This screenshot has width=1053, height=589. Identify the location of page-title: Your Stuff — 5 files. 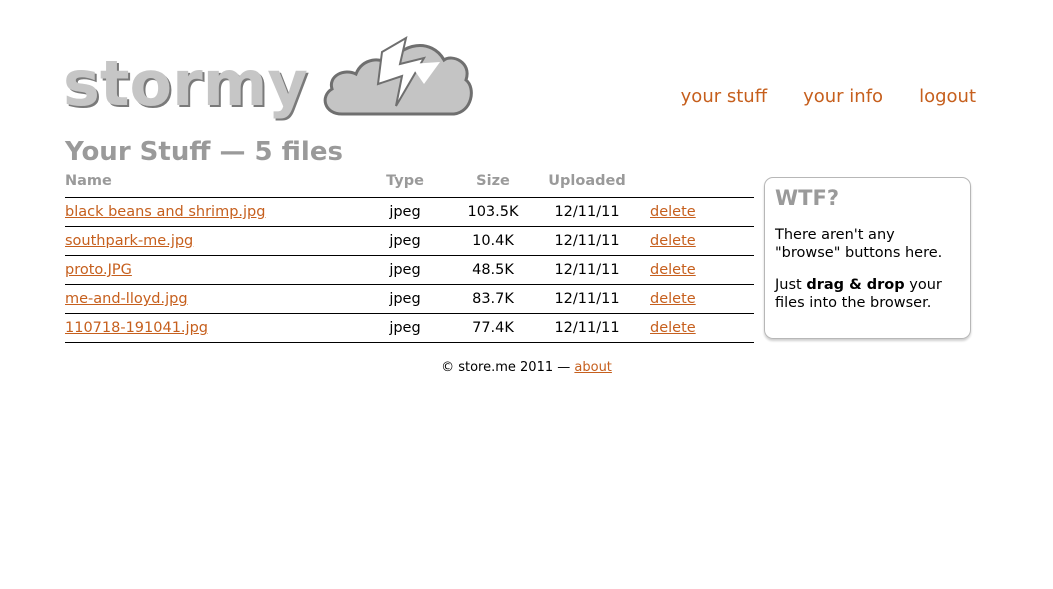
(204, 152).